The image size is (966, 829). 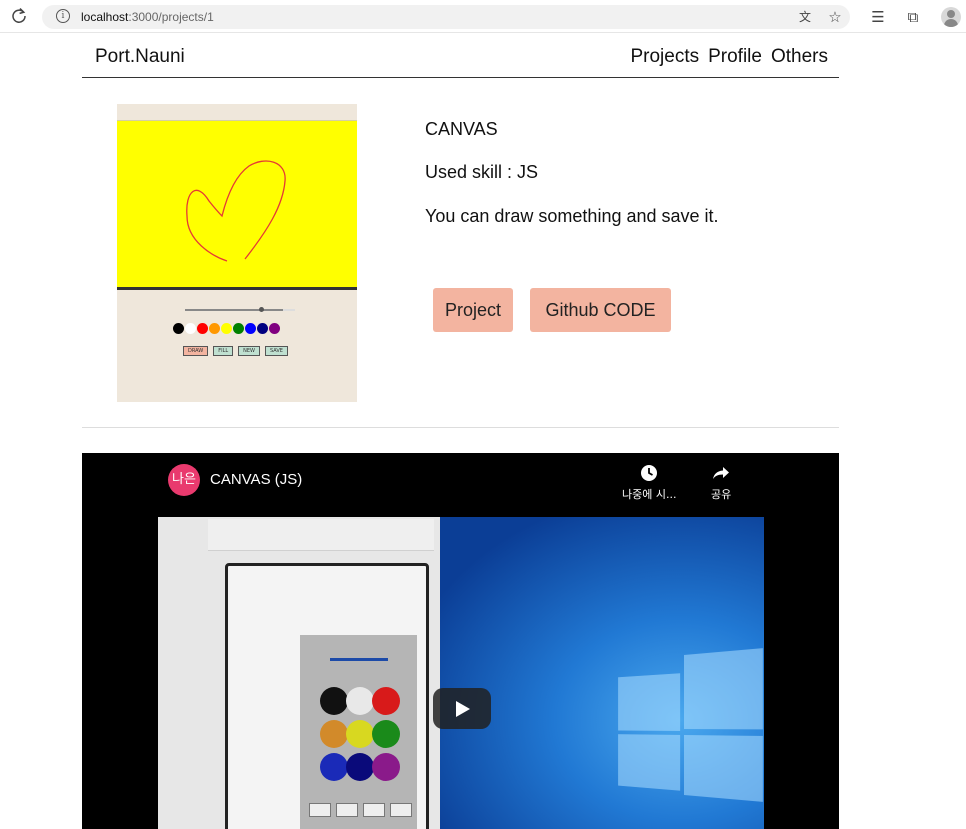 I want to click on star-icon: ☆, so click(x=835, y=17).